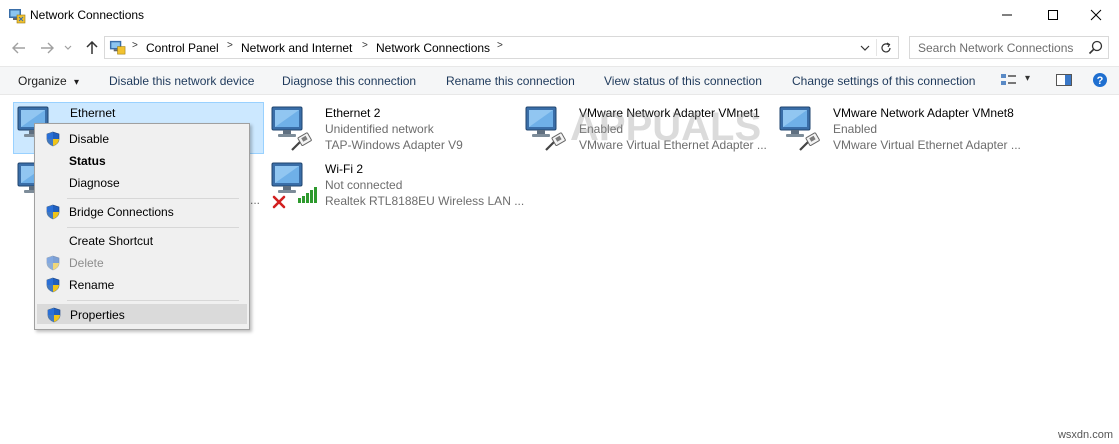  I want to click on view-menu-arrow: ▾, so click(1027, 78).